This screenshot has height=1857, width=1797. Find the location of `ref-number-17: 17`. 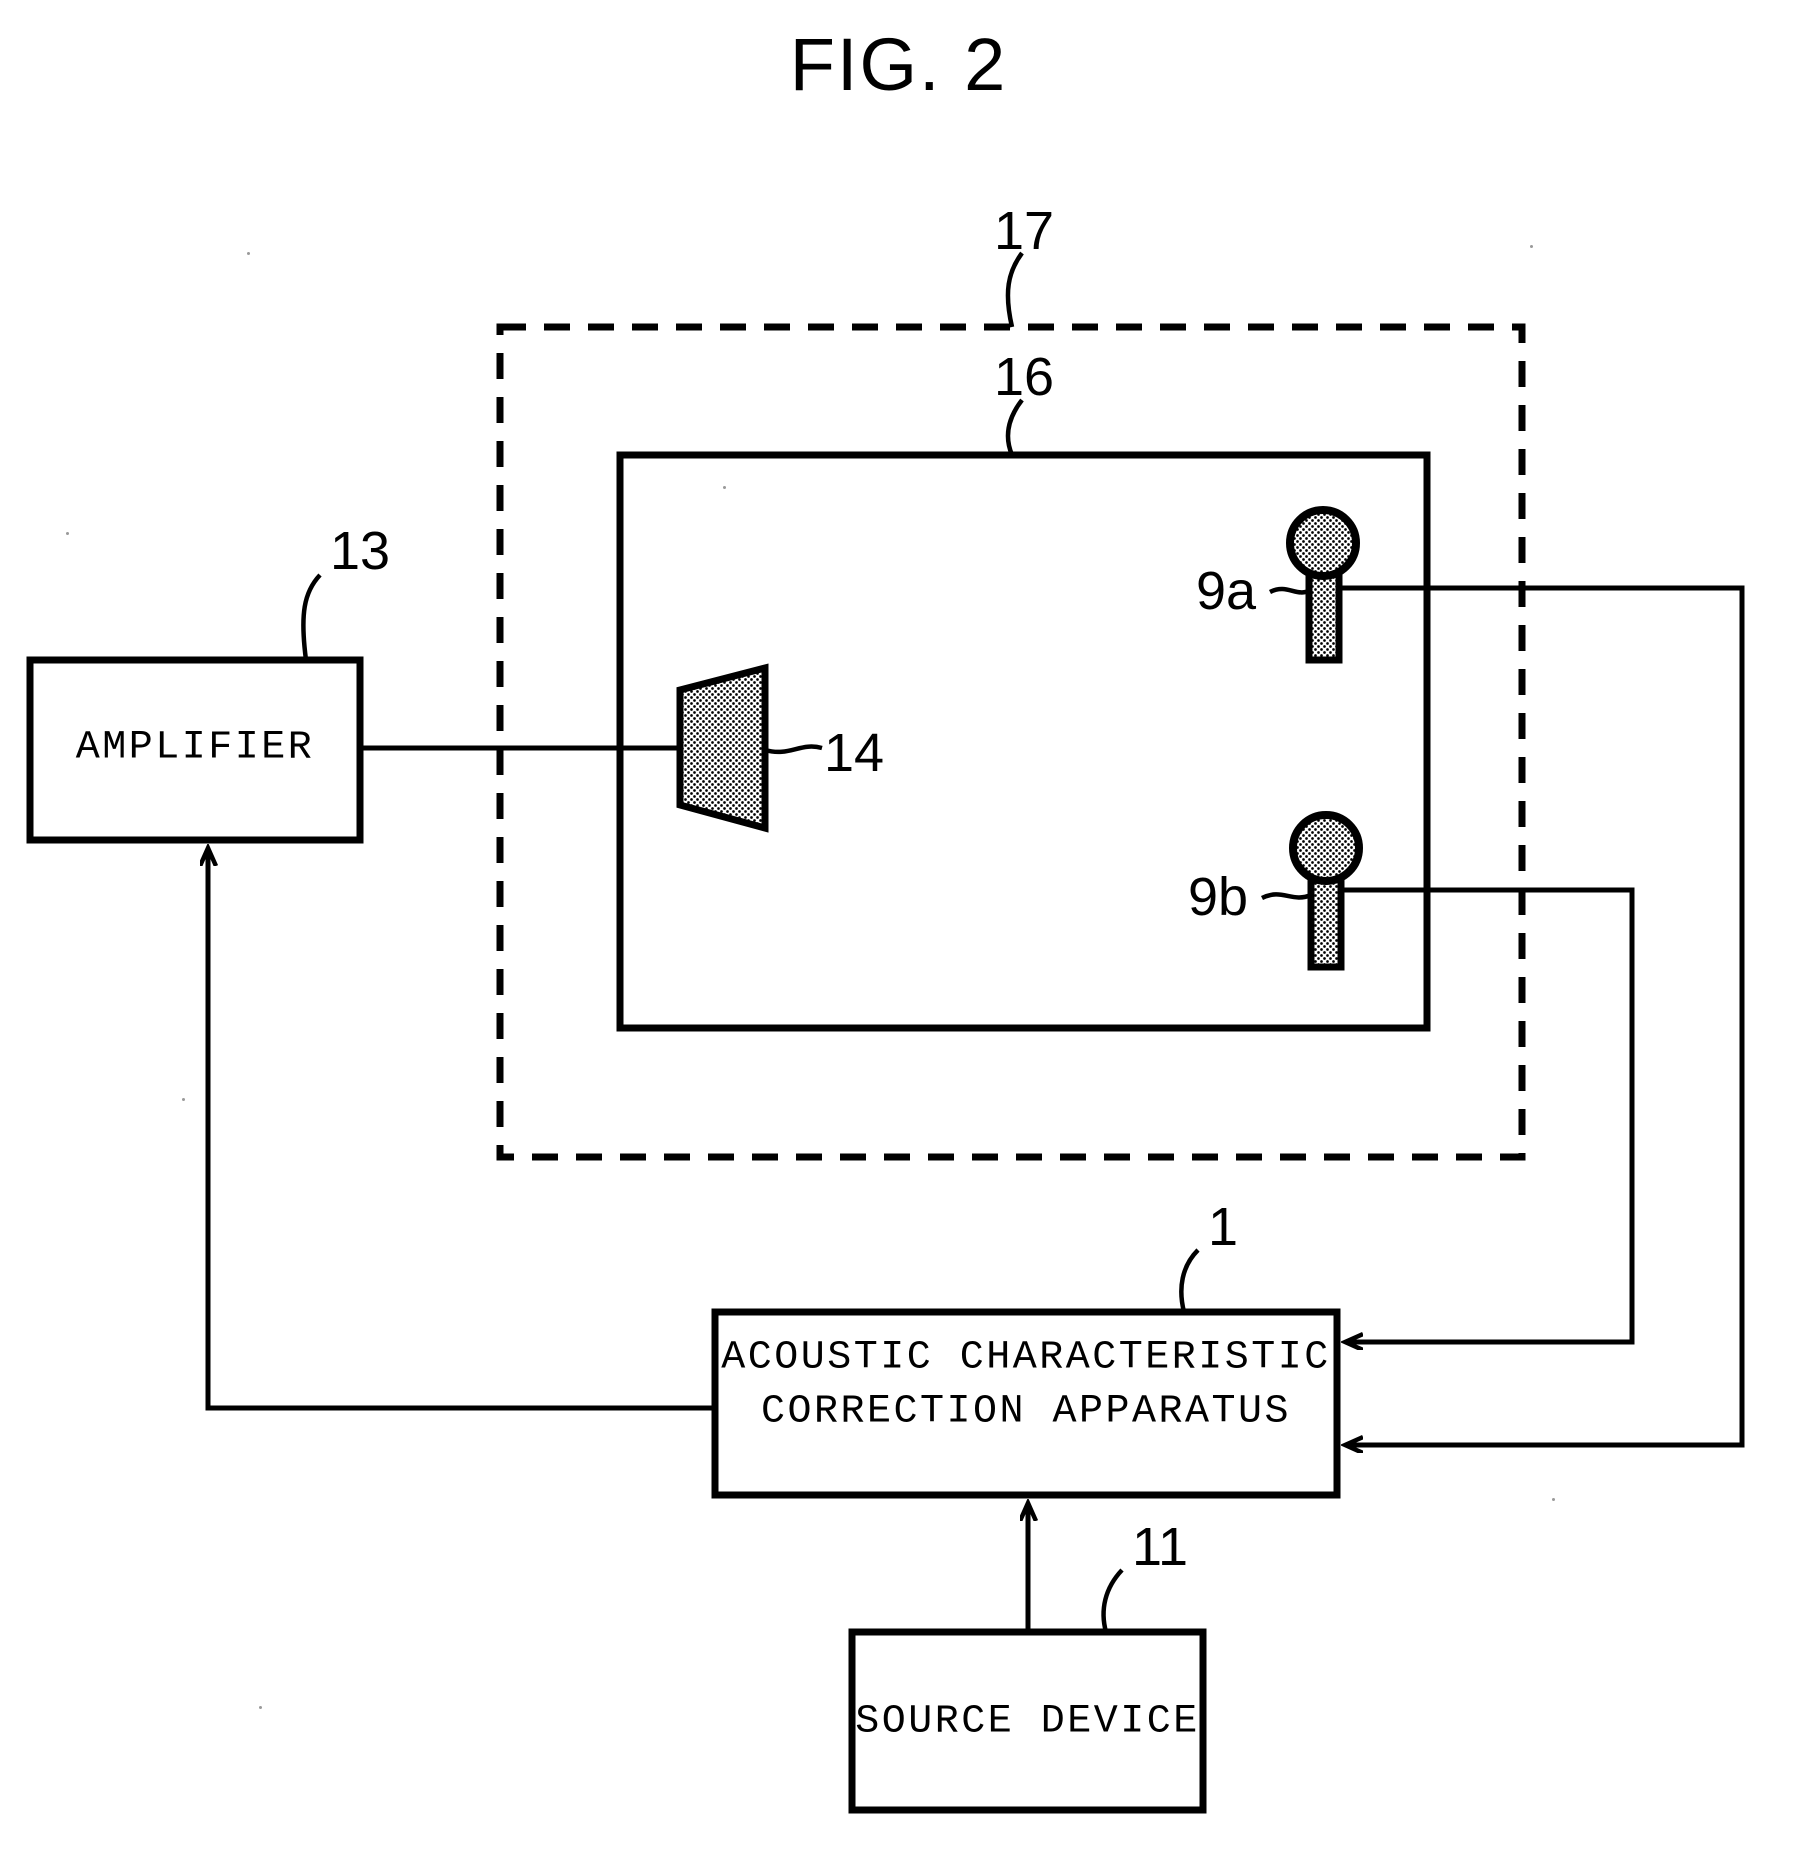

ref-number-17: 17 is located at coordinates (1024, 231).